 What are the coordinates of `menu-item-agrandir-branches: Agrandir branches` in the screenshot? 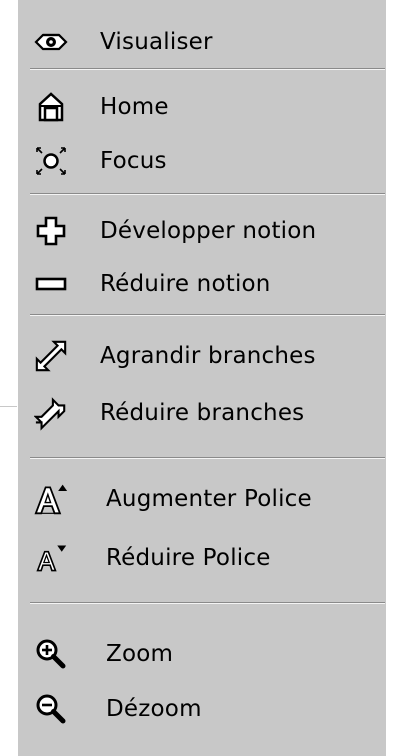 It's located at (202, 356).